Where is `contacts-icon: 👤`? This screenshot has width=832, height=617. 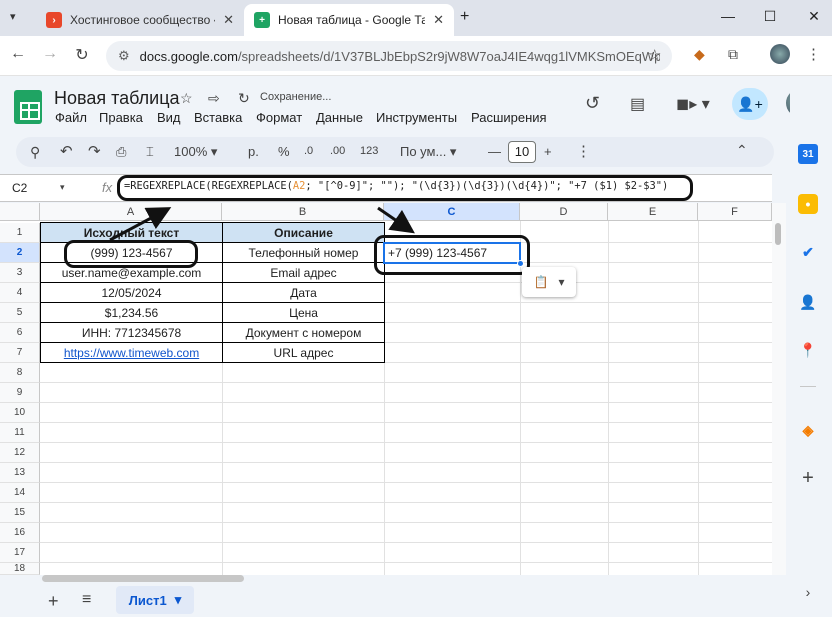
contacts-icon: 👤 is located at coordinates (808, 302).